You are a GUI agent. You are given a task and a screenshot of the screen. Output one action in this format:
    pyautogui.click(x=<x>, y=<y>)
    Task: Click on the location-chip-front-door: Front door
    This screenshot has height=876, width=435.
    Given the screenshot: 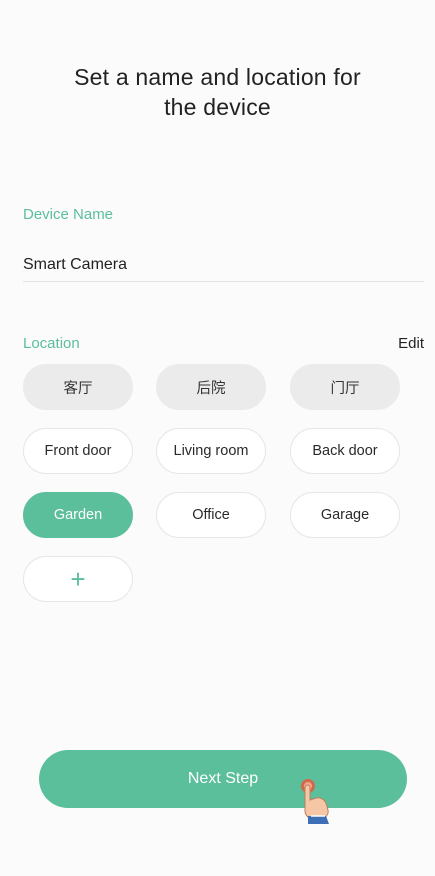 What is the action you would take?
    pyautogui.click(x=78, y=451)
    